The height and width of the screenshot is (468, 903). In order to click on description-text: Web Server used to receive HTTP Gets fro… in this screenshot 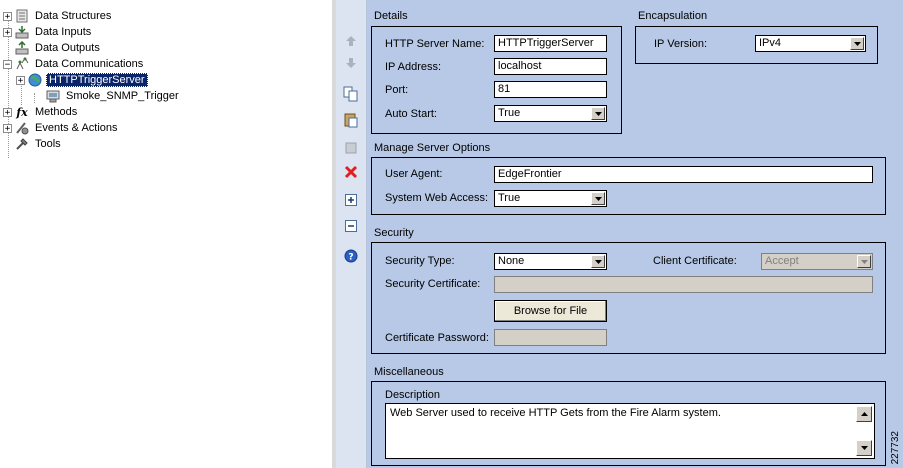, I will do `click(555, 413)`.